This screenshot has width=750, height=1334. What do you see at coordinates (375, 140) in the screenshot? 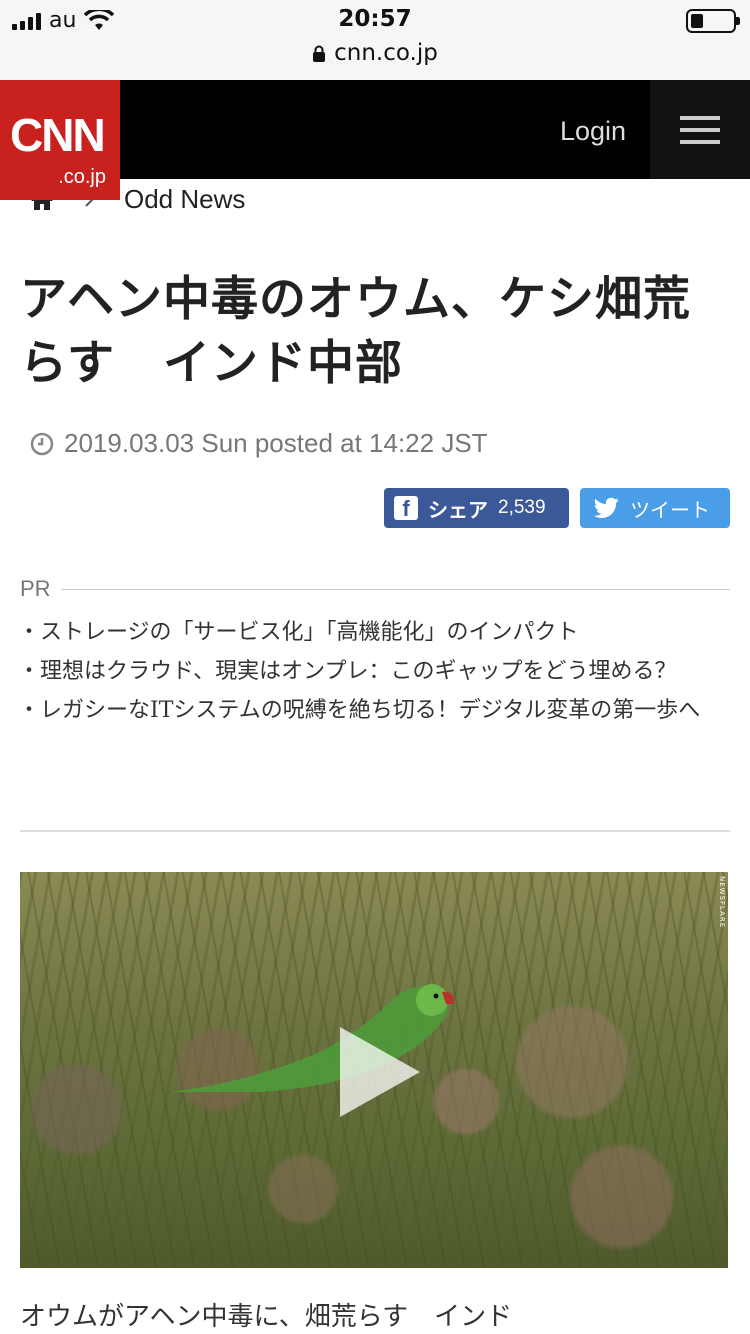
I see `site-header: CNN .co.jp Login` at bounding box center [375, 140].